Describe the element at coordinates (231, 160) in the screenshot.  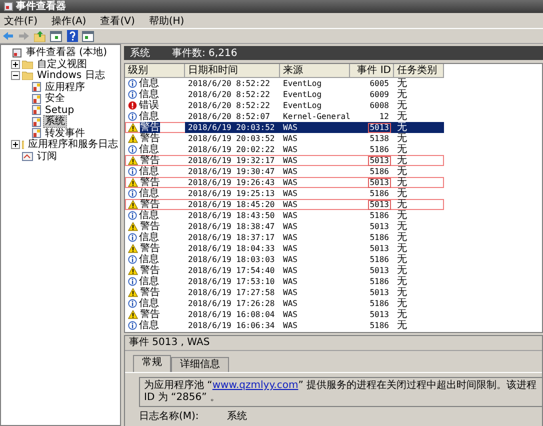
I see `table-cell-text: 2018/6/19 19:32:17` at that location.